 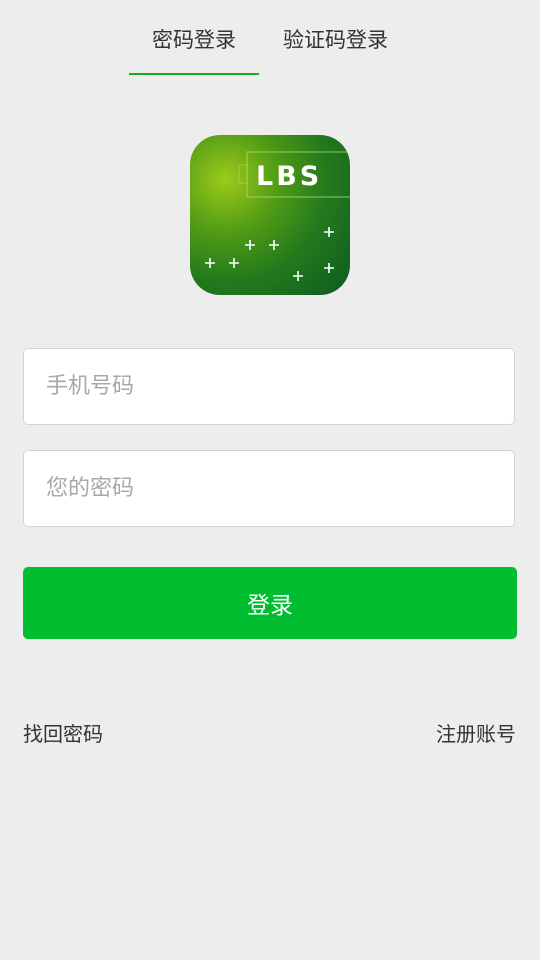 I want to click on password-field, so click(x=269, y=488).